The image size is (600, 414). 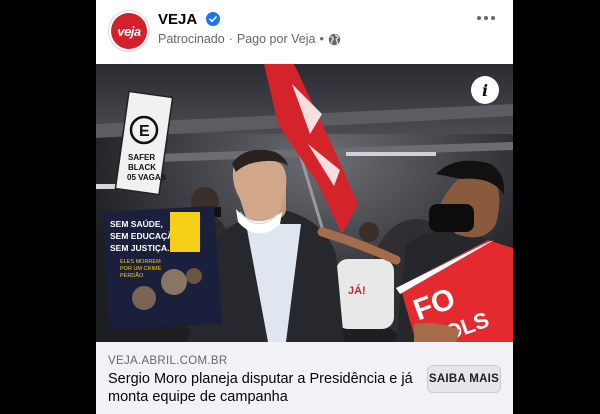 What do you see at coordinates (357, 290) in the screenshot?
I see `shirt-text: JÁ!` at bounding box center [357, 290].